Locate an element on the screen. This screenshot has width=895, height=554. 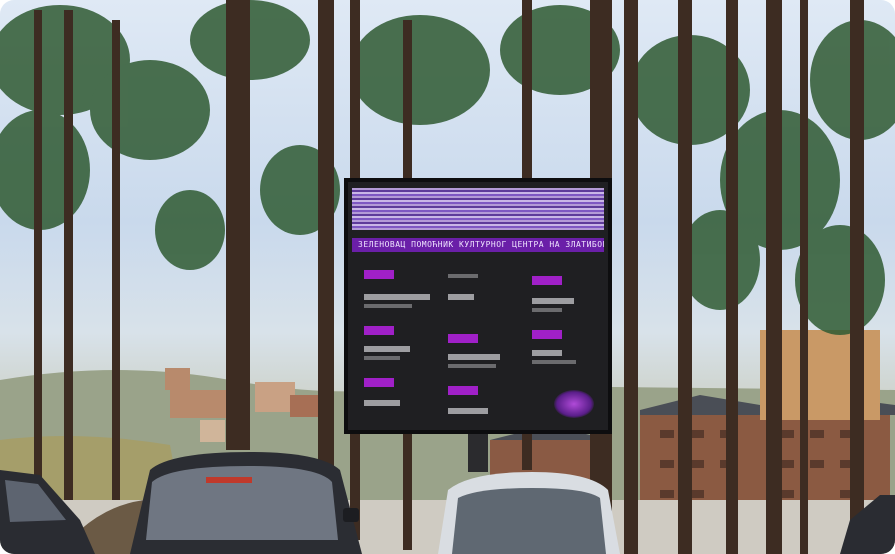
car-right-edge is located at coordinates (867, 524).